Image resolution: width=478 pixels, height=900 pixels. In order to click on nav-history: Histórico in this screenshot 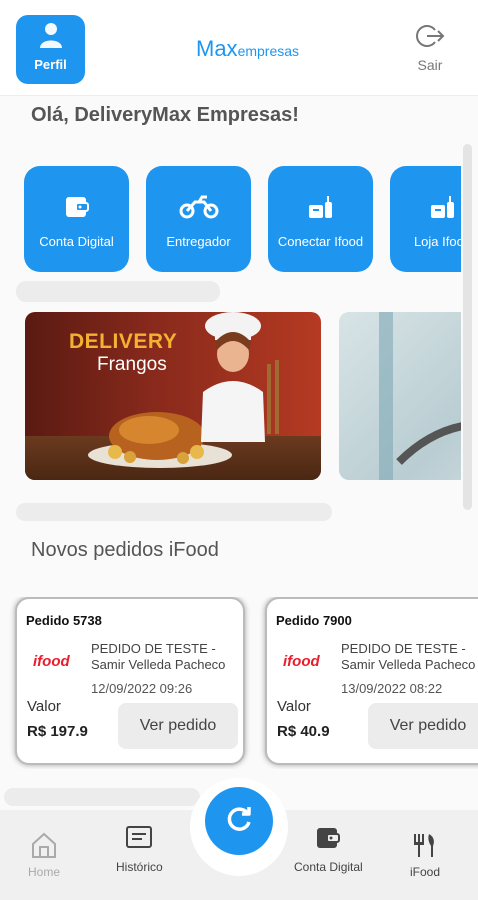, I will do `click(139, 849)`.